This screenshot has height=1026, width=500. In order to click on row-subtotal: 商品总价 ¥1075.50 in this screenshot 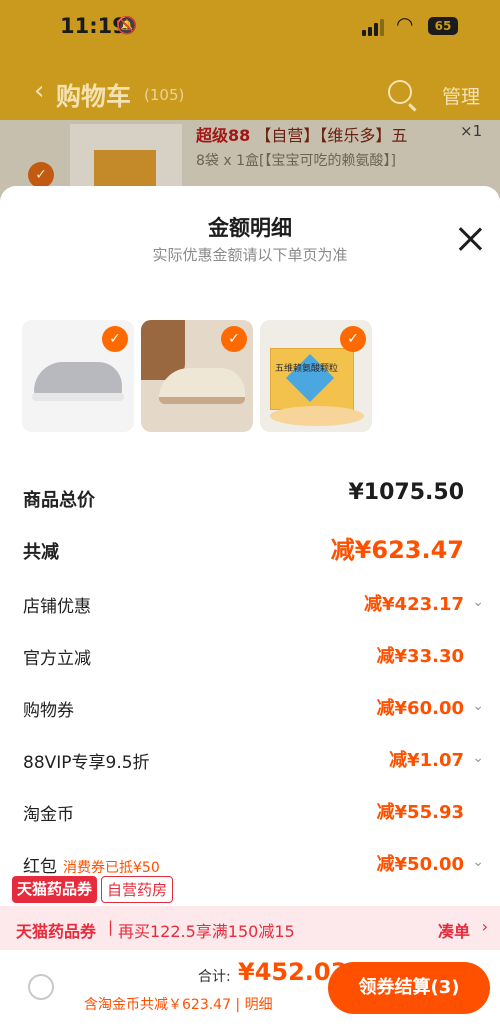, I will do `click(250, 498)`.